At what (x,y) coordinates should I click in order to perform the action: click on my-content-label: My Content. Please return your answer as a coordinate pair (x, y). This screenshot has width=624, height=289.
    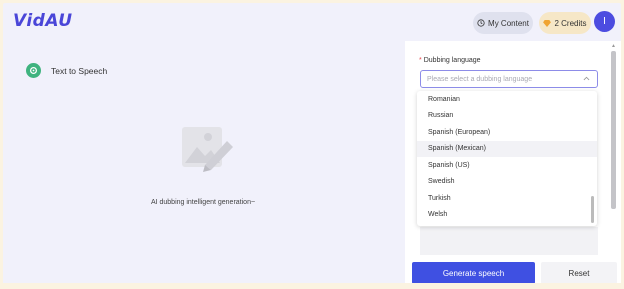
    Looking at the image, I should click on (508, 23).